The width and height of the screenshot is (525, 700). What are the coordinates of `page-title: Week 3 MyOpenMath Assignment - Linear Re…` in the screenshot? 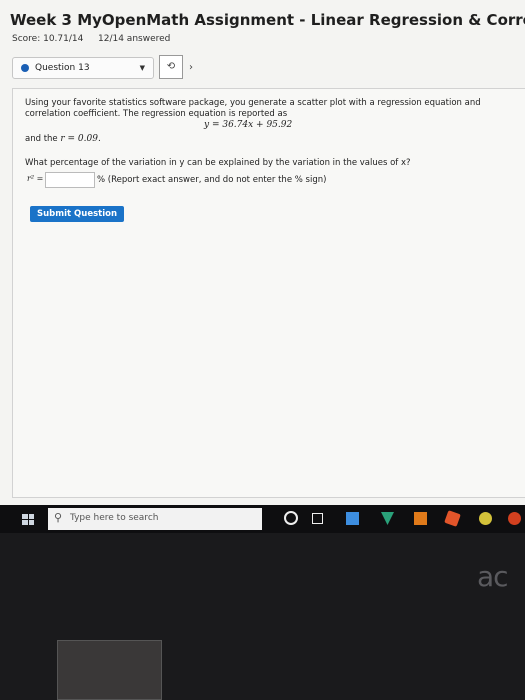 It's located at (267, 20).